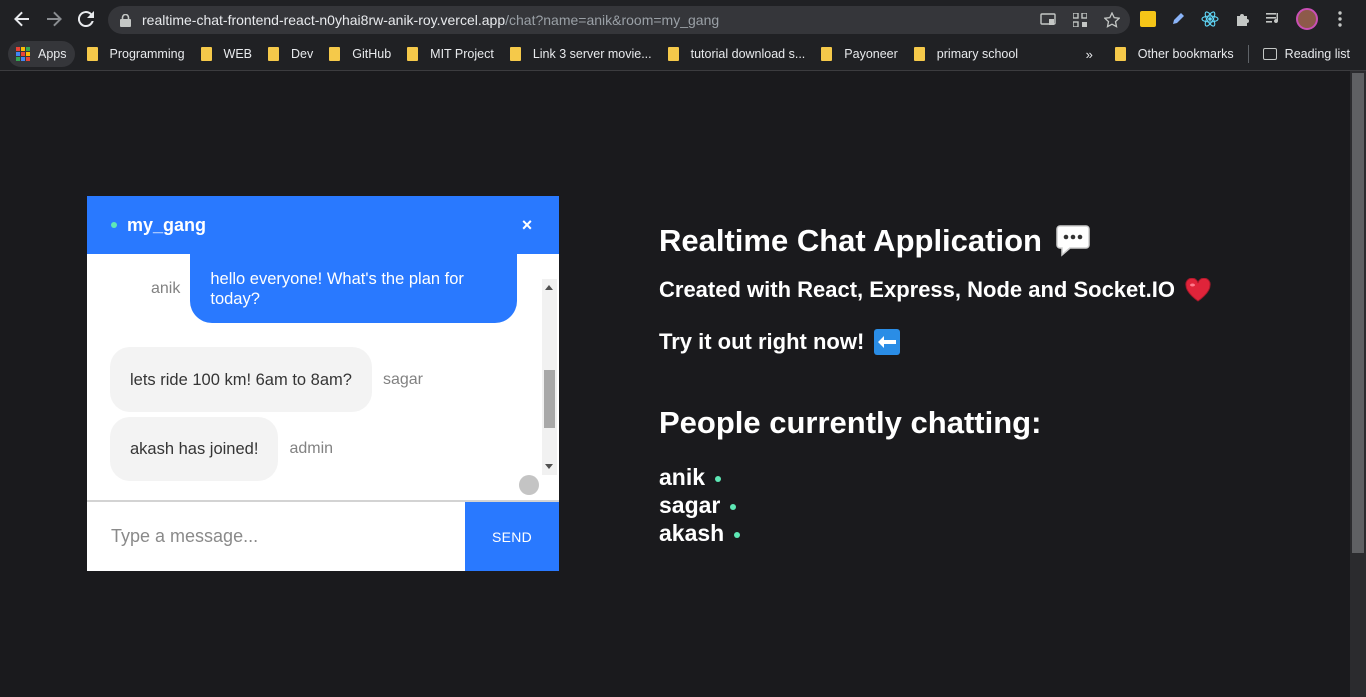  I want to click on react-devtools-icon, so click(1210, 19).